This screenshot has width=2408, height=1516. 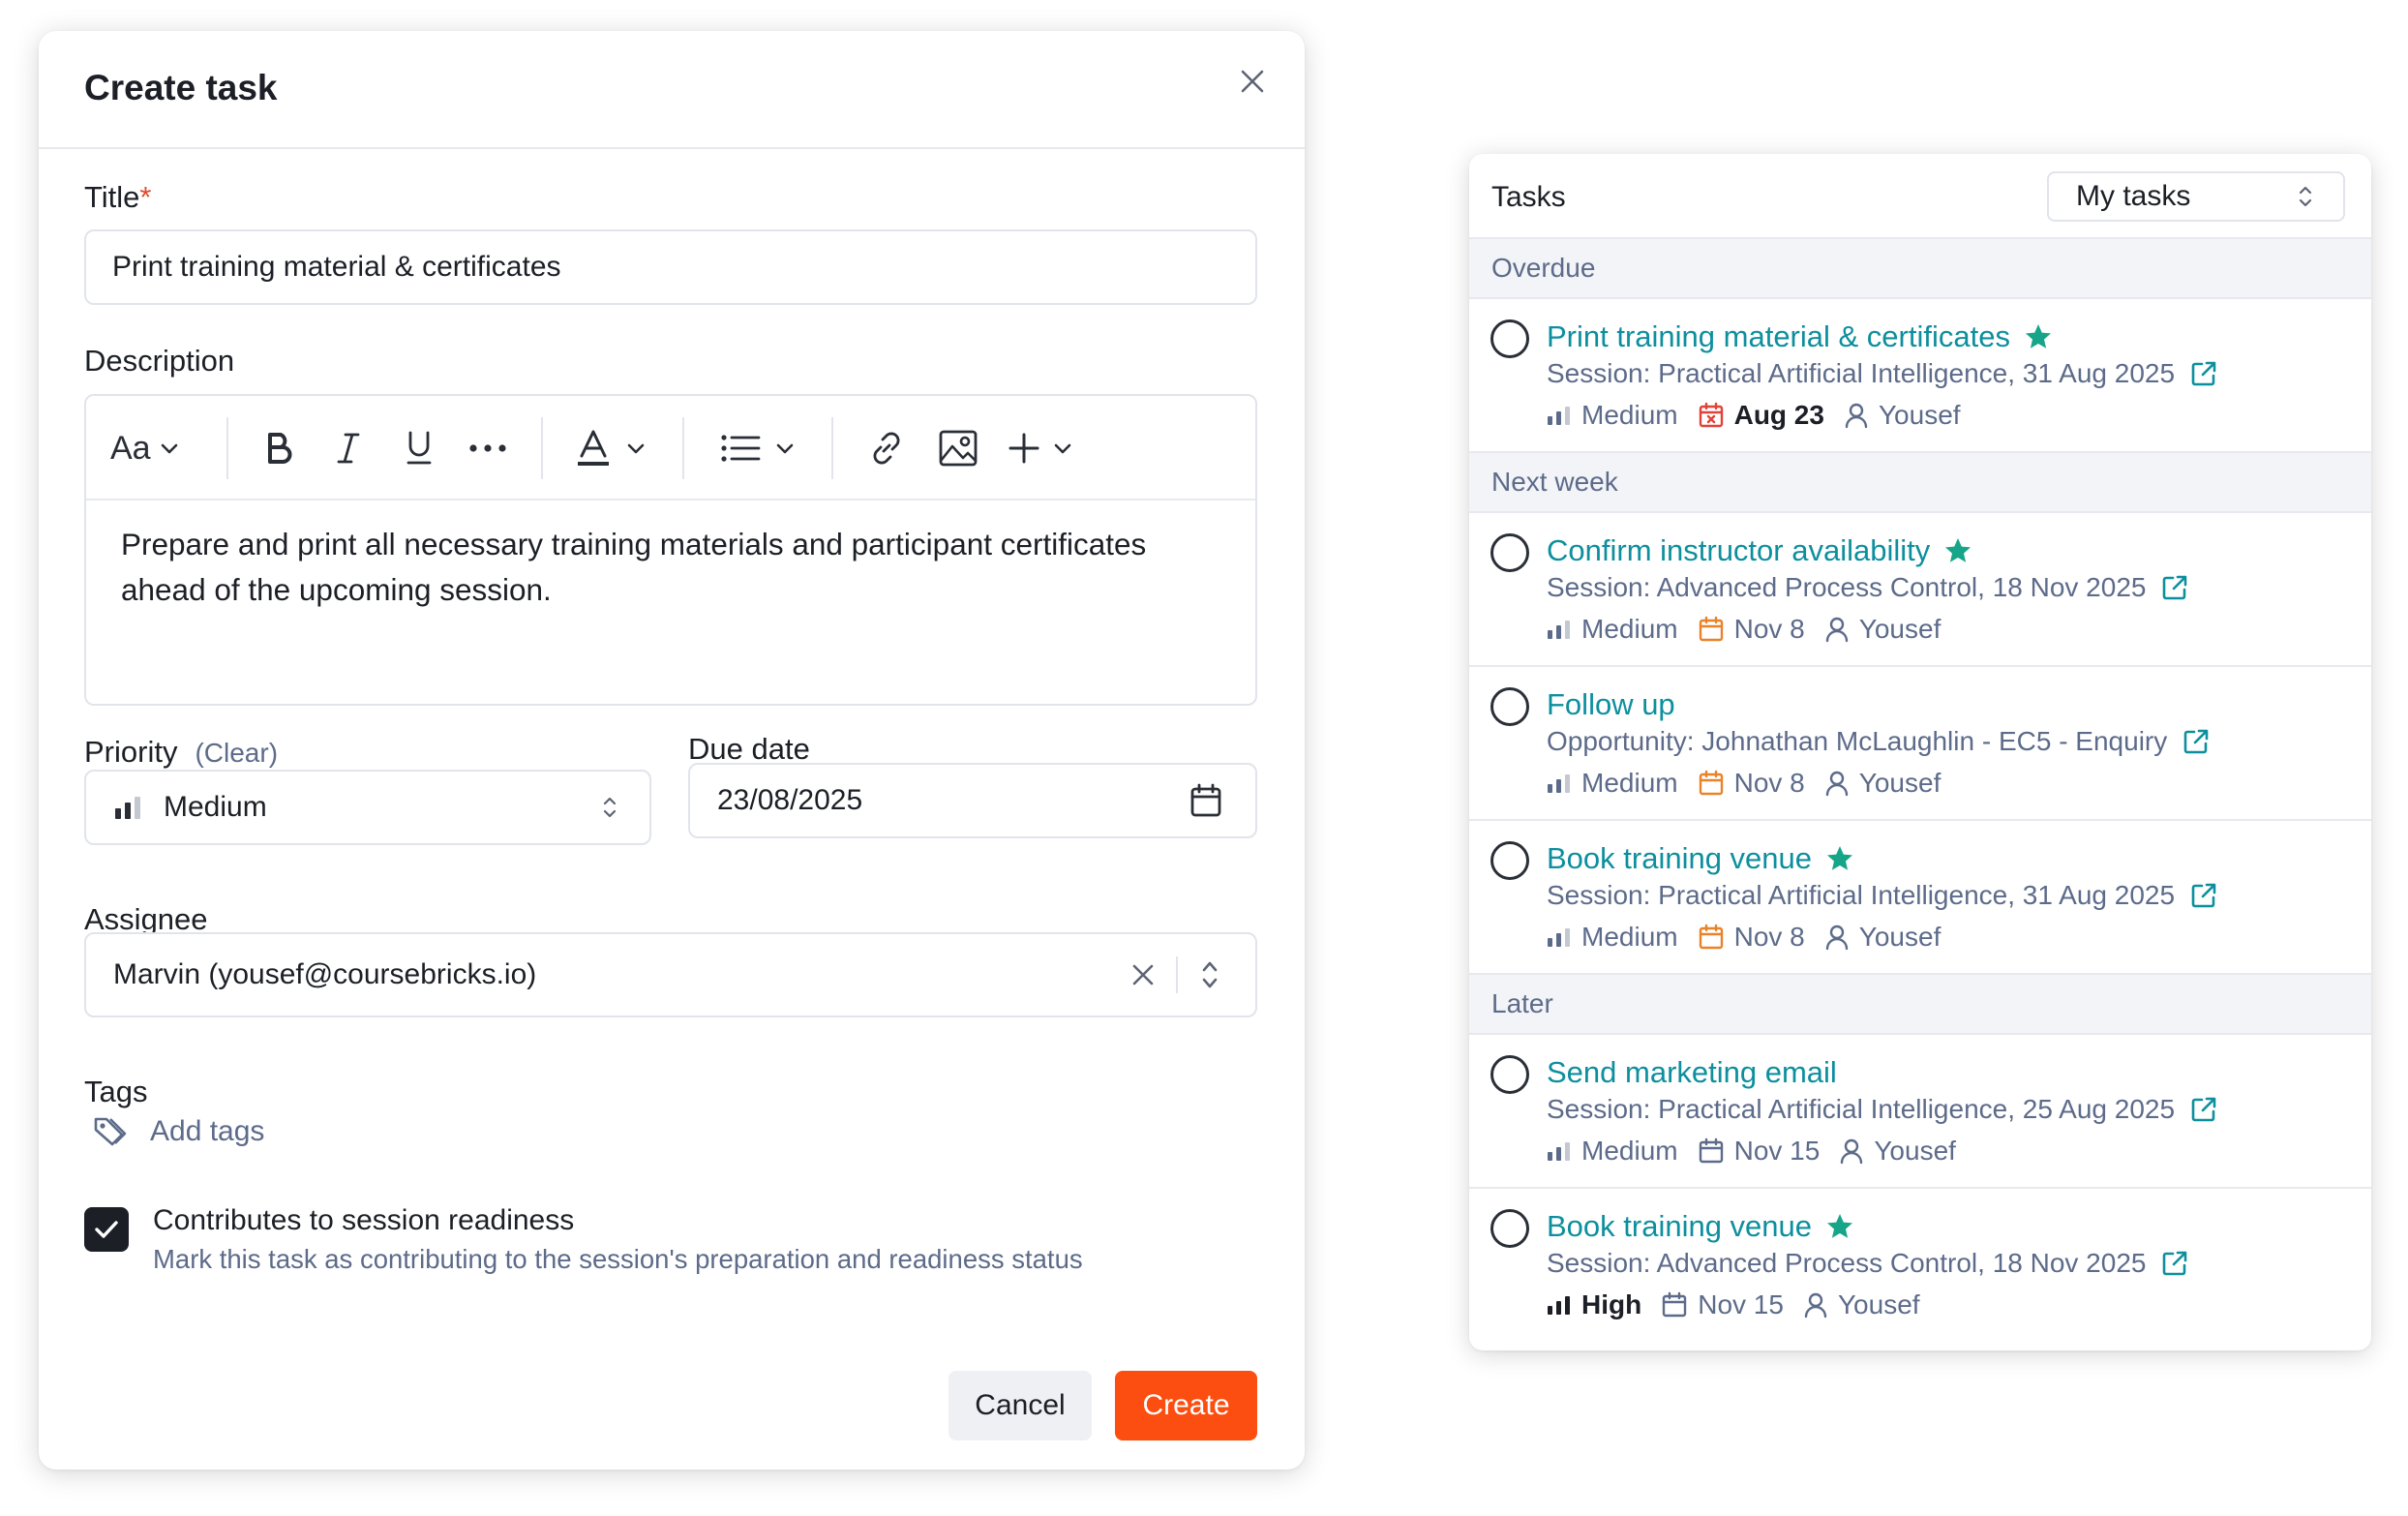 What do you see at coordinates (886, 448) in the screenshot?
I see `link-button` at bounding box center [886, 448].